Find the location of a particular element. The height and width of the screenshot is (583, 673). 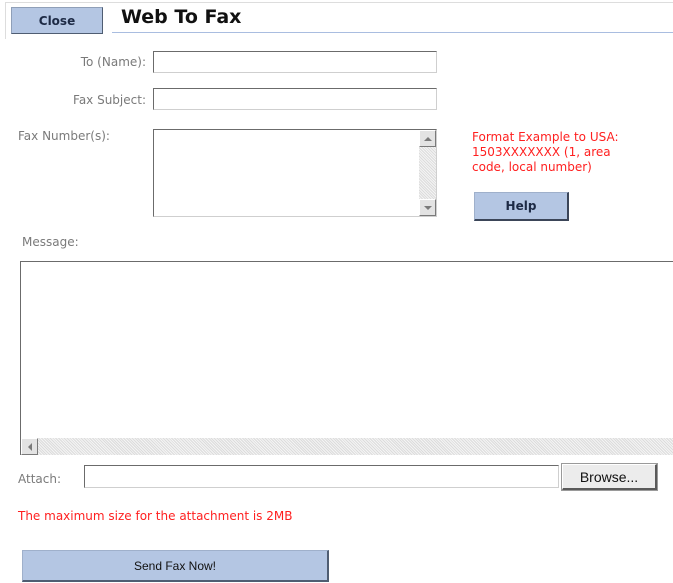

to-name-input is located at coordinates (295, 62).